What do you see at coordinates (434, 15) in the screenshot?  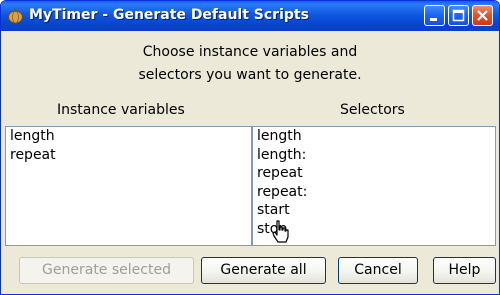 I see `minimize-button` at bounding box center [434, 15].